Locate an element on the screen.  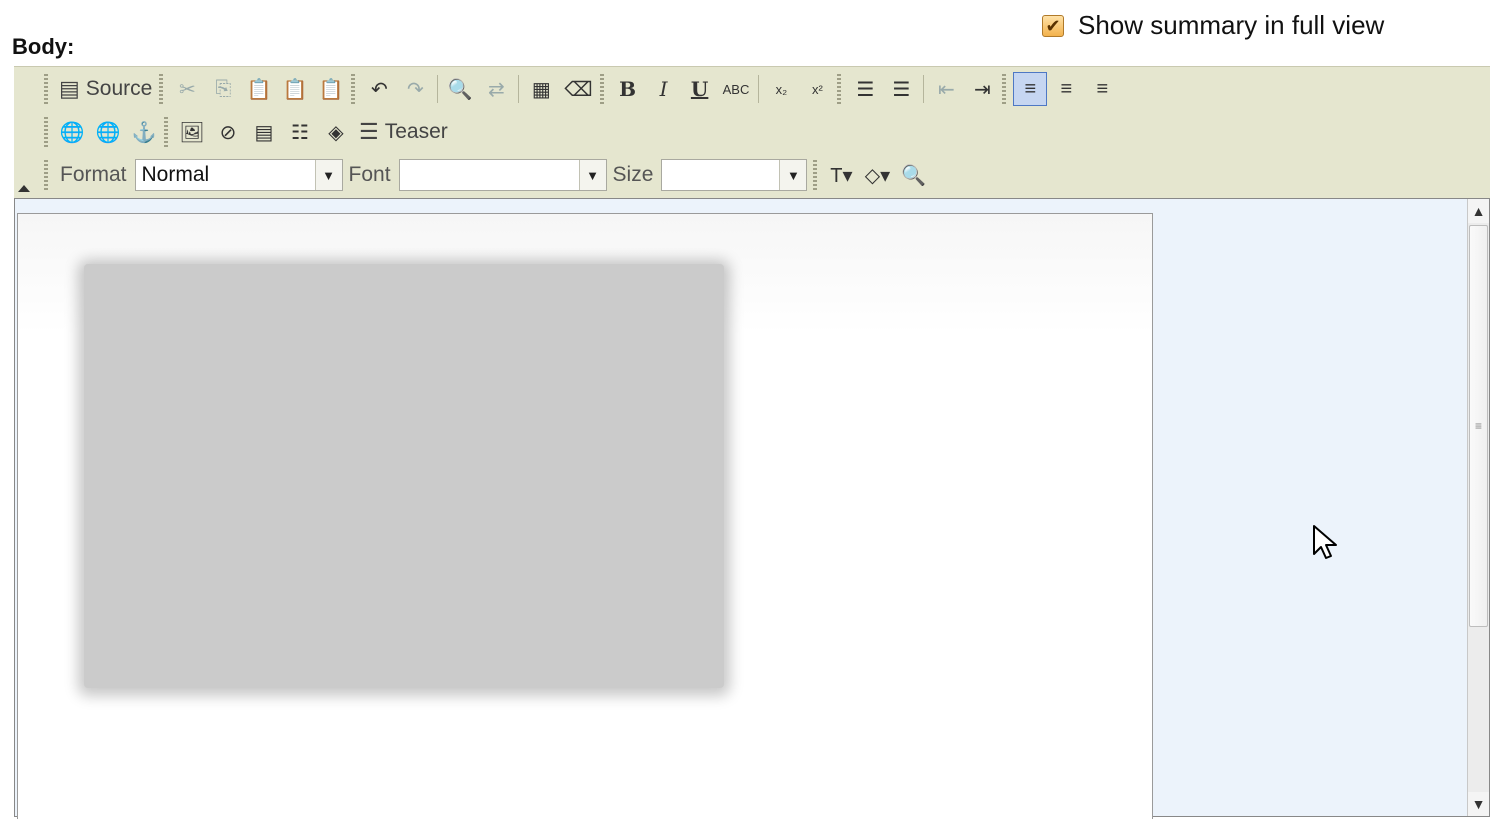
paste-text-button: 📋 is located at coordinates (295, 89).